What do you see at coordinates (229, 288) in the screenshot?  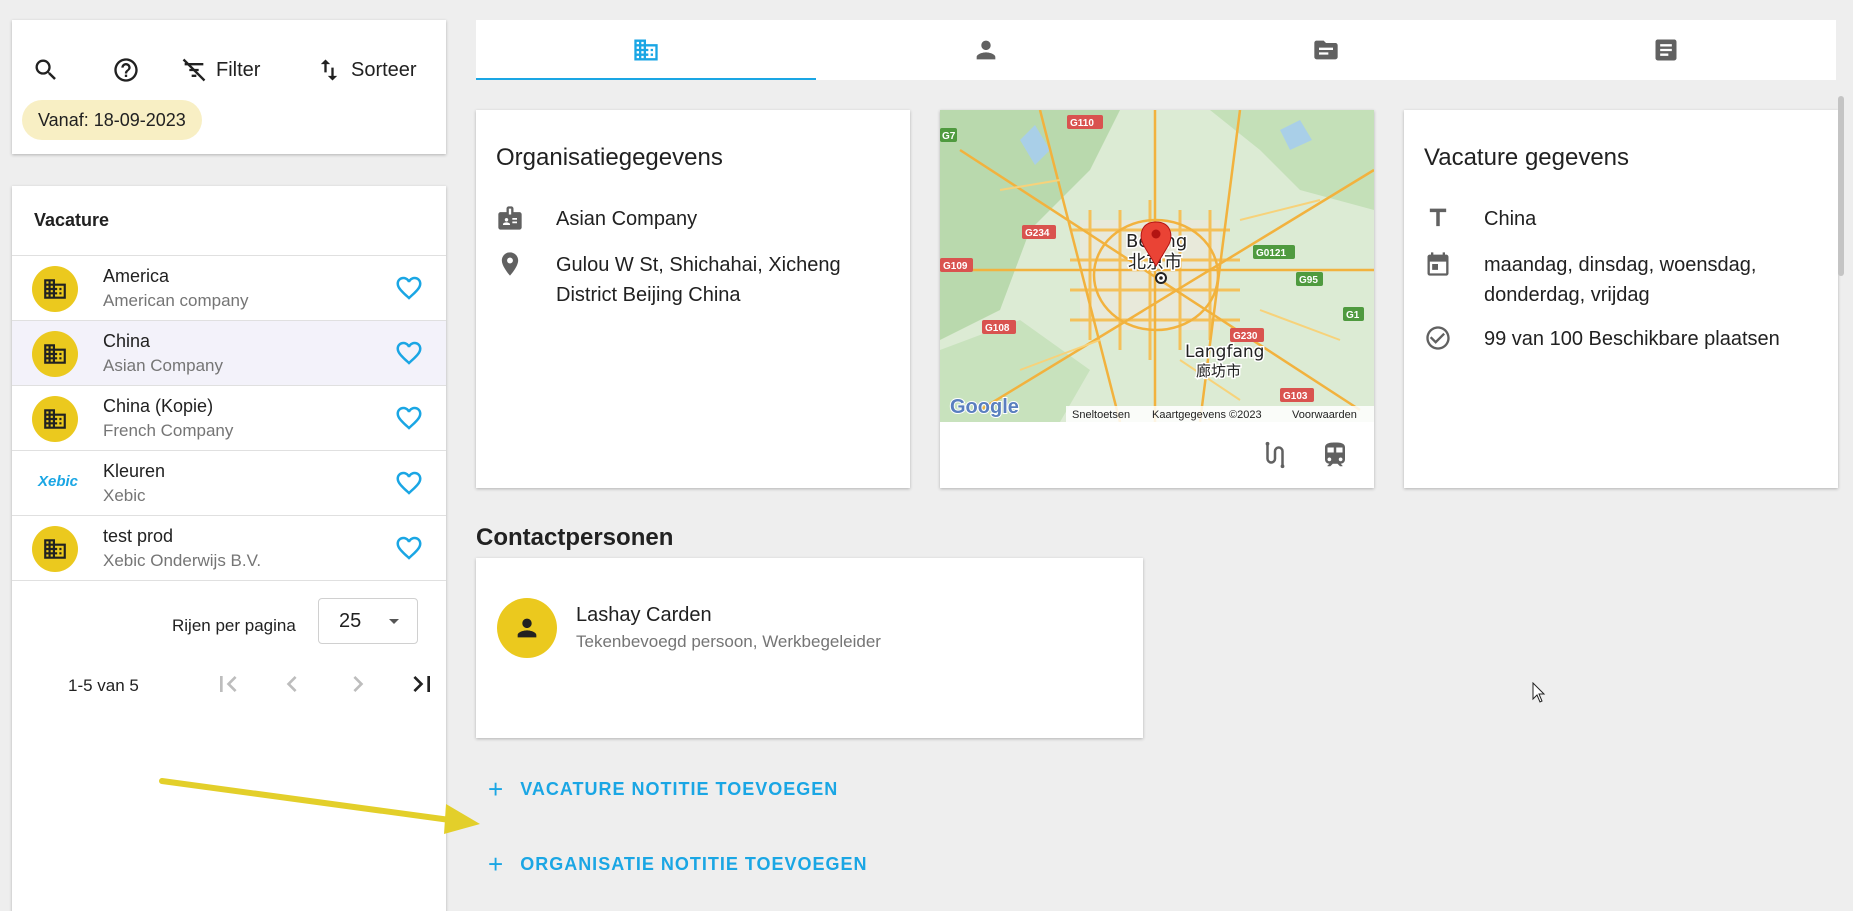 I see `list-item: America American company` at bounding box center [229, 288].